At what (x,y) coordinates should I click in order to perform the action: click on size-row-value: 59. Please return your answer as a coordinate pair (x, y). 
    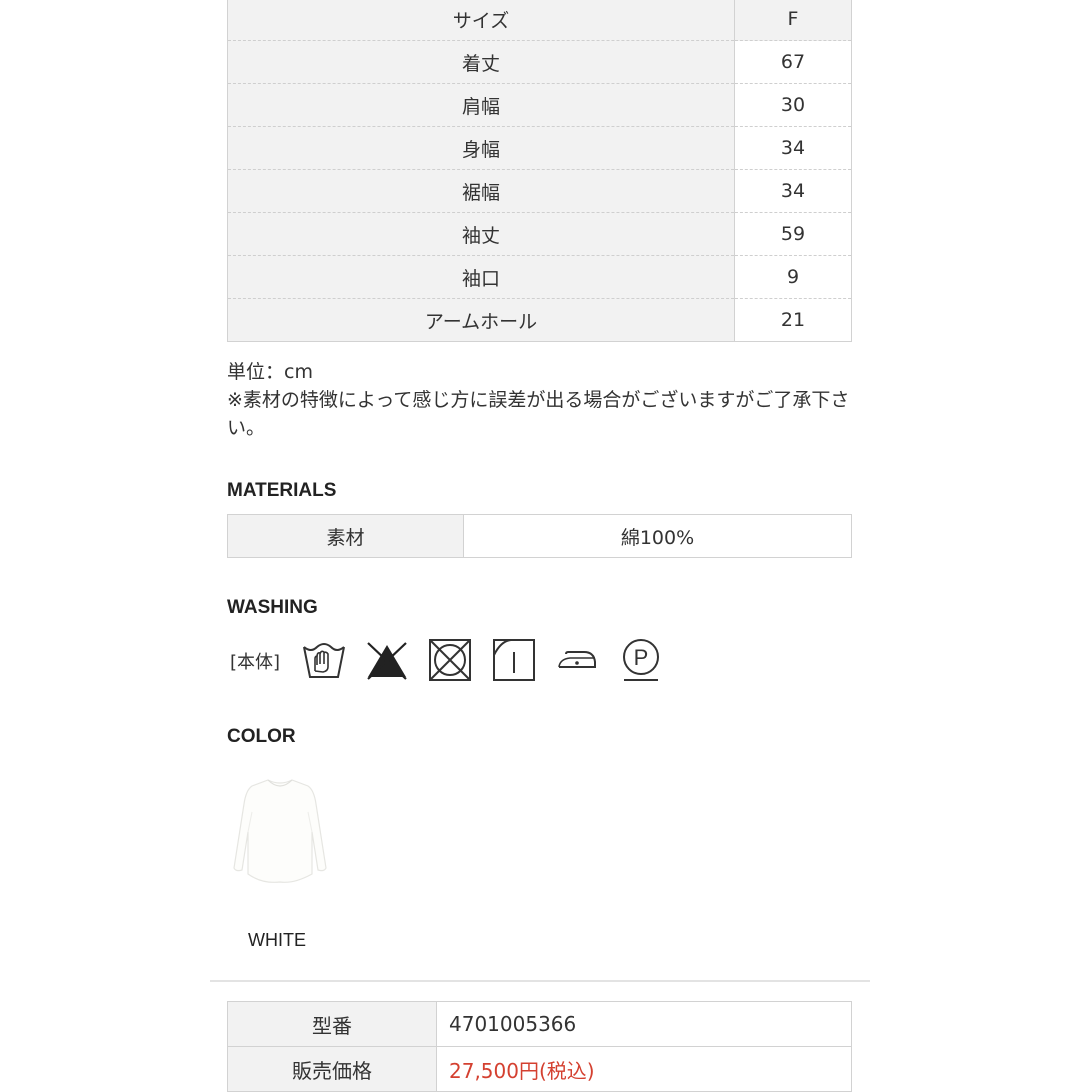
    Looking at the image, I should click on (793, 234).